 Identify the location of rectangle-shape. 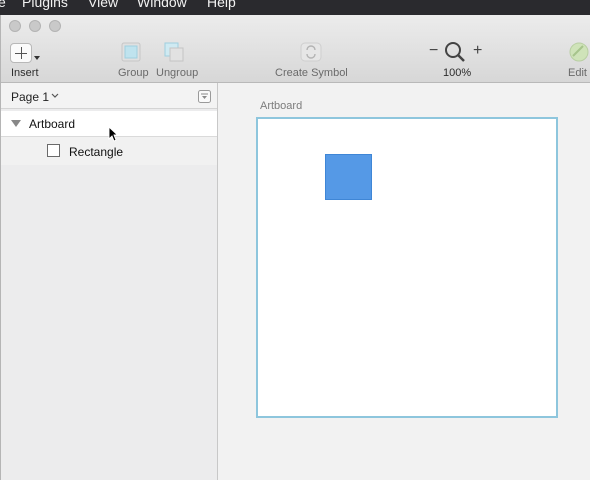
(348, 177).